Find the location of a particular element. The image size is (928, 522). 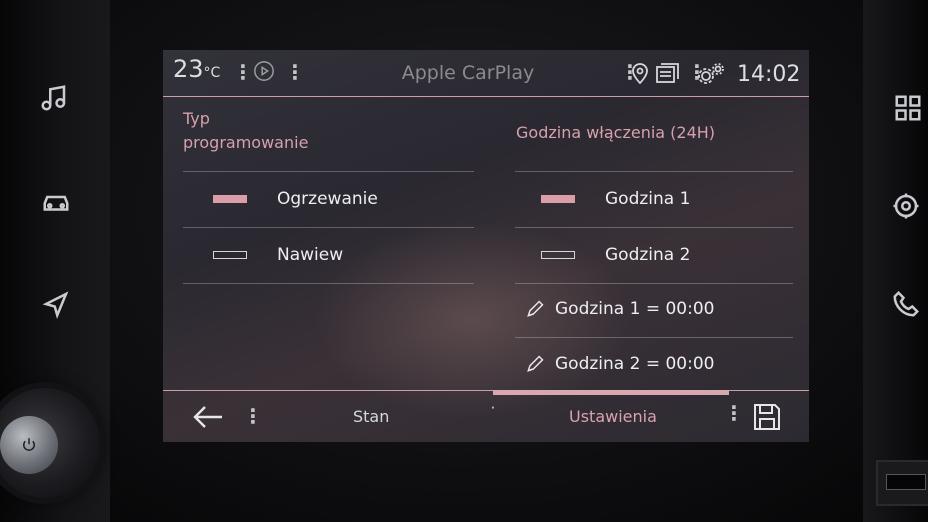

usb-port is located at coordinates (902, 483).